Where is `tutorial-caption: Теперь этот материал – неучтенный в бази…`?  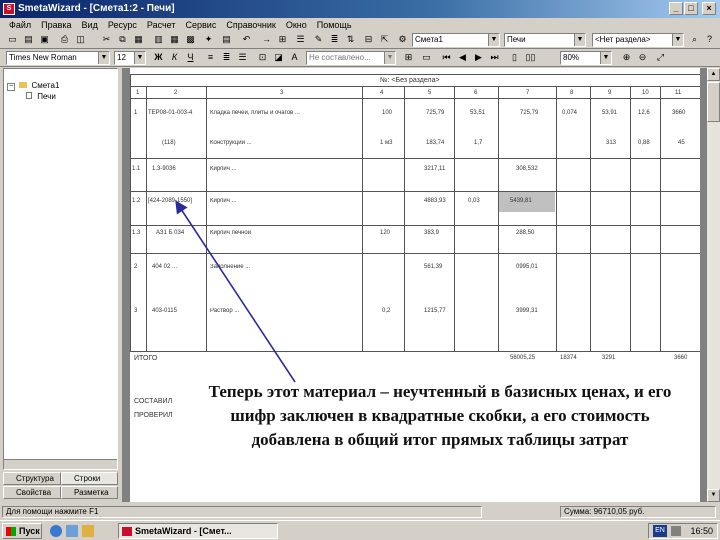
tutorial-caption: Теперь этот материал – неучтенный в бази… is located at coordinates (440, 415).